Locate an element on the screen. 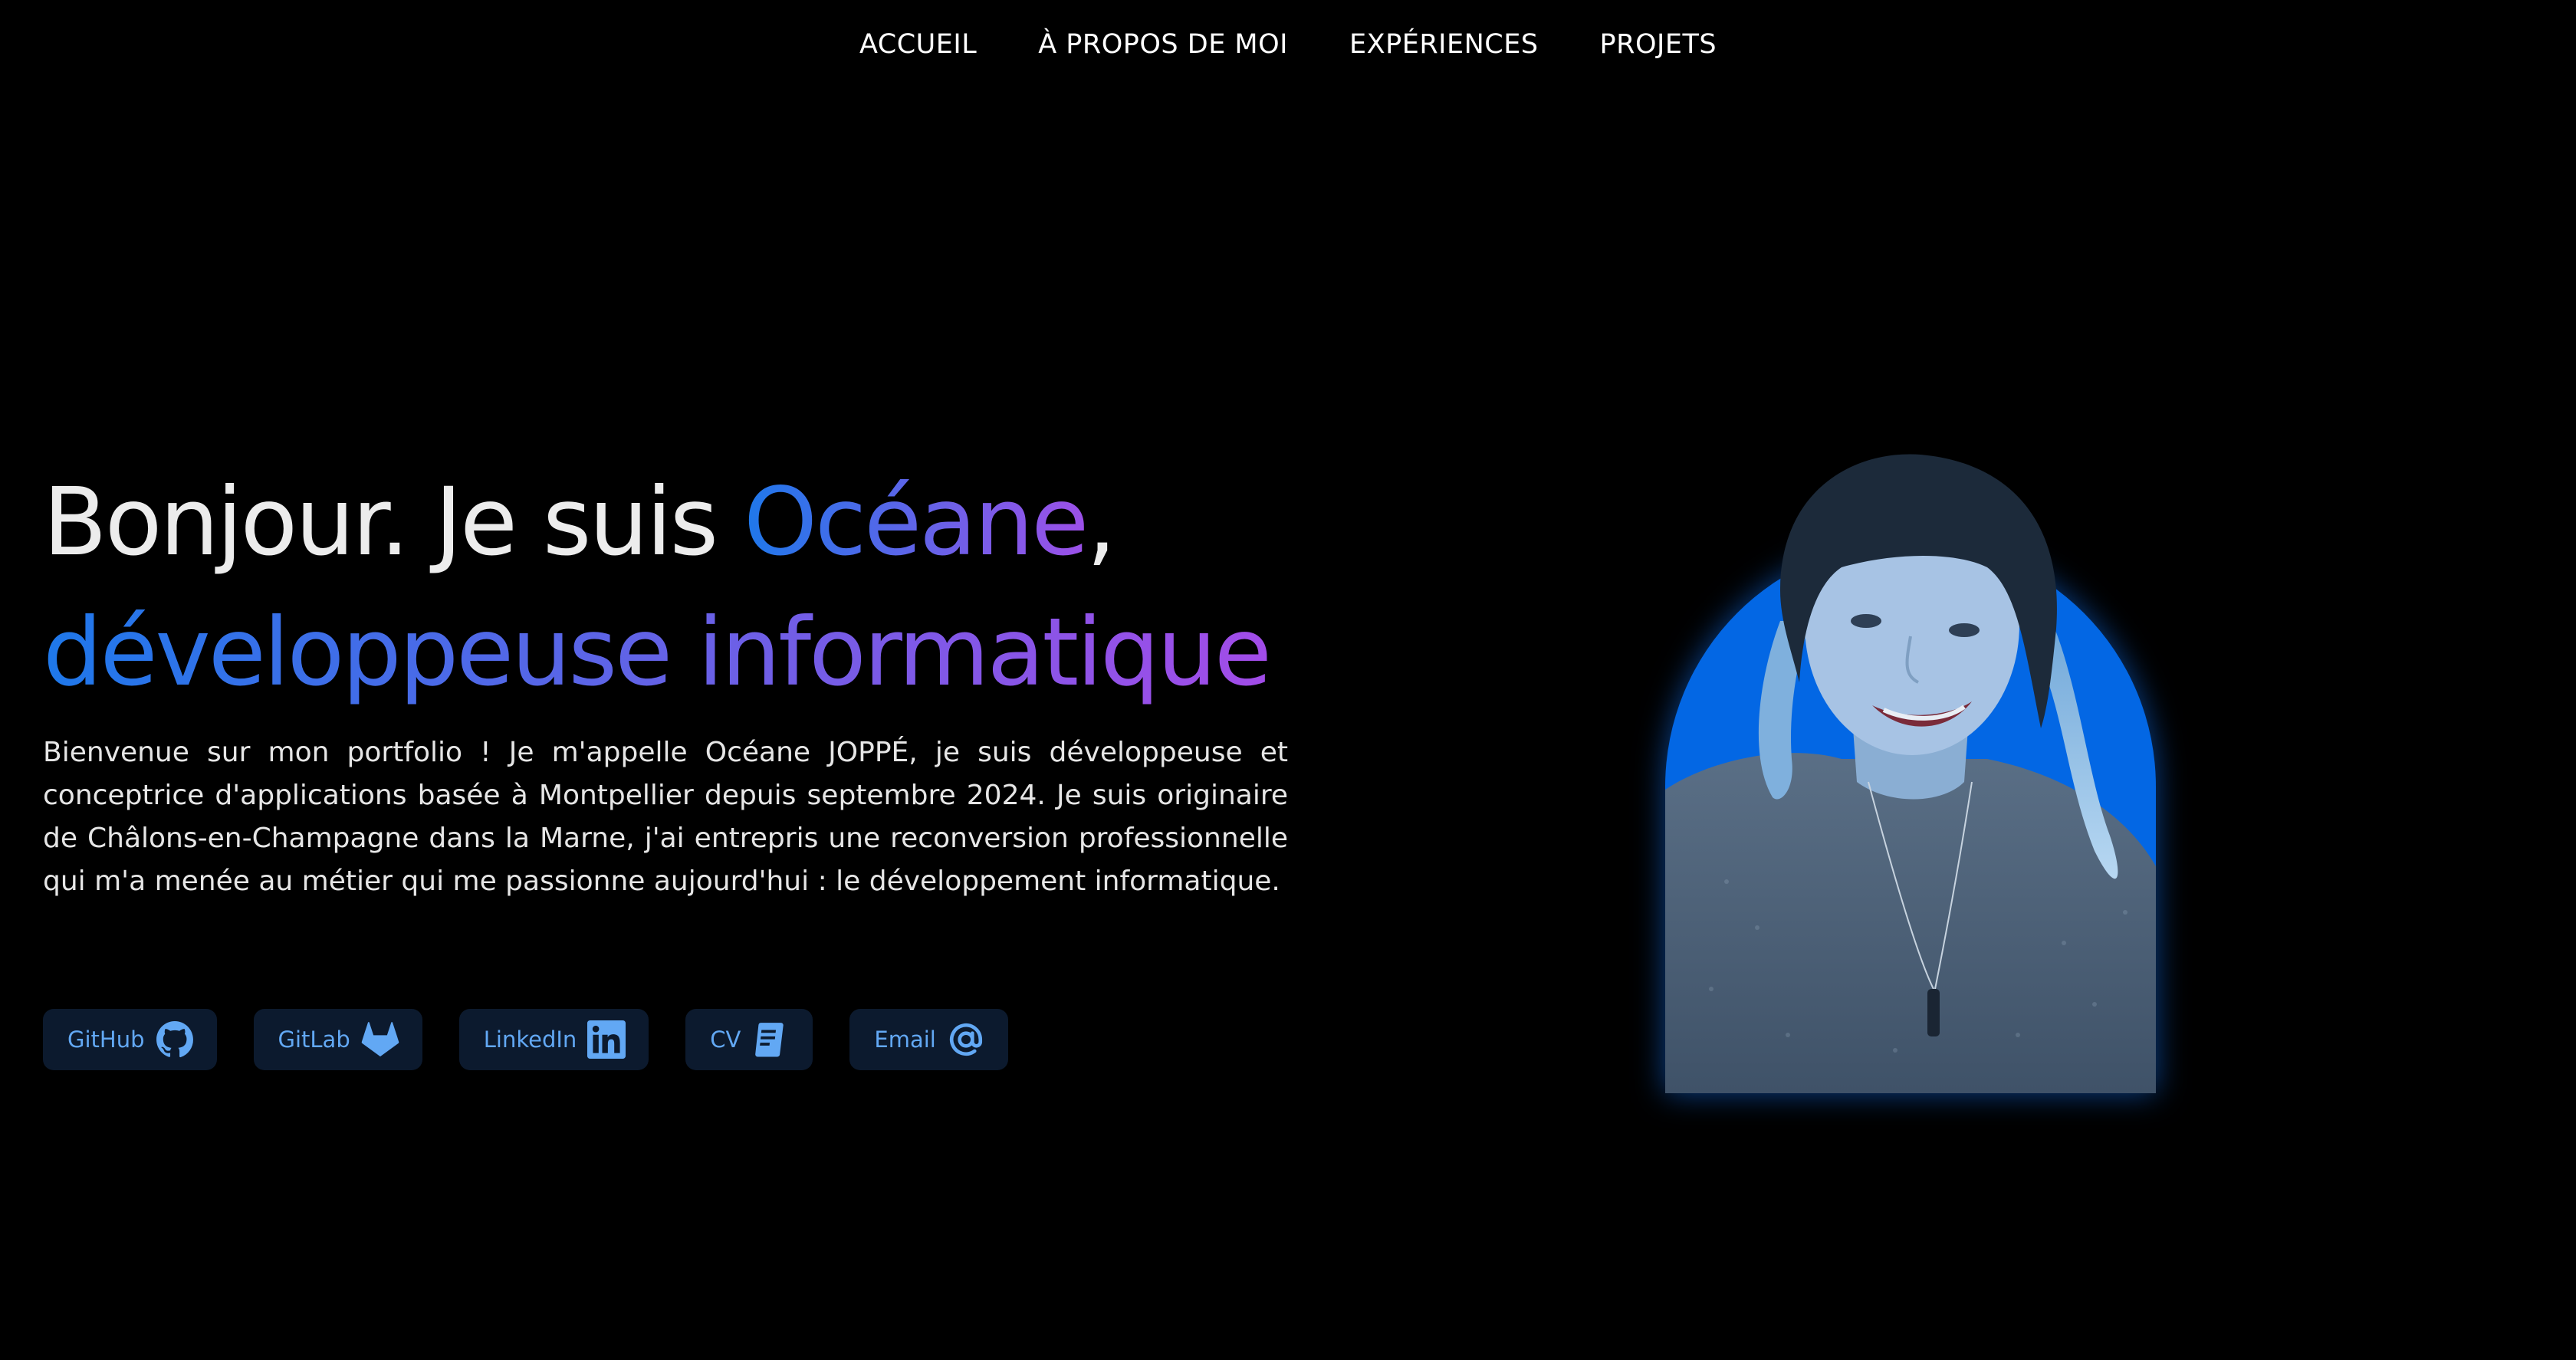 The height and width of the screenshot is (1360, 2576). nav-link-a-propos: À PROPOS DE MOI is located at coordinates (1163, 44).